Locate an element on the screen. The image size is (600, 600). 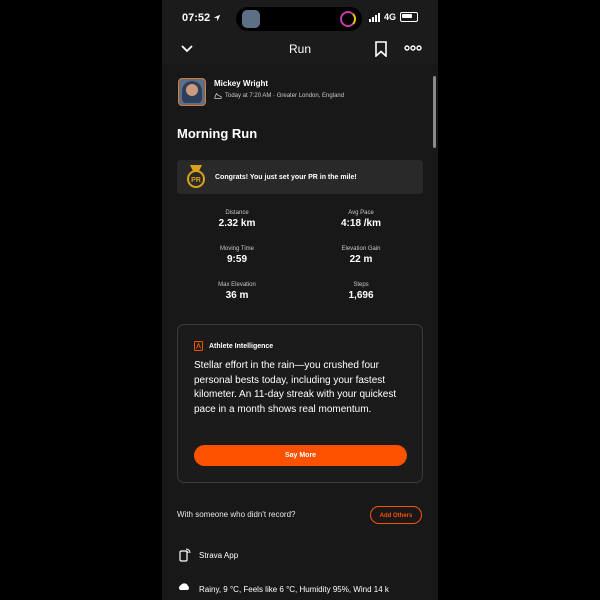
device-name: Strava App is located at coordinates (219, 555).